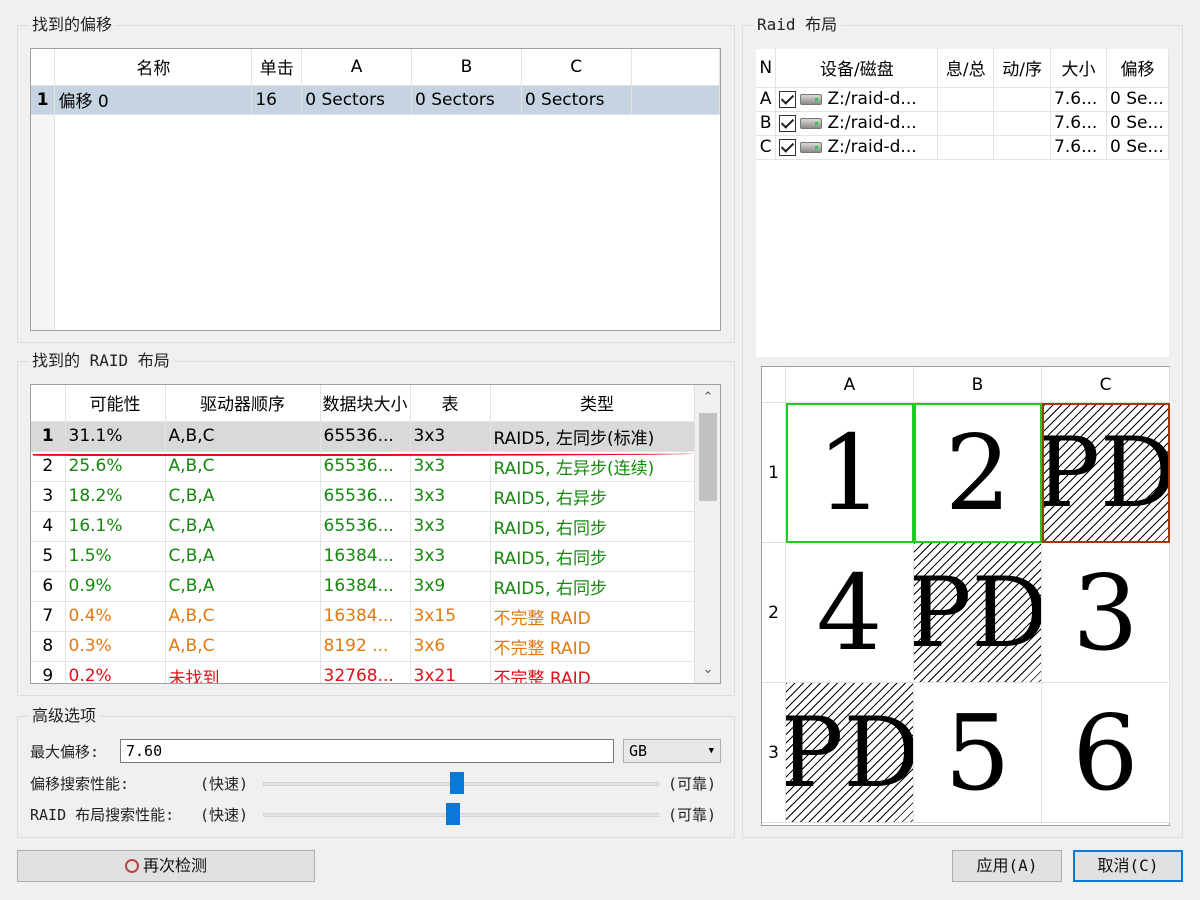  I want to click on offsets-col-b: B, so click(466, 67).